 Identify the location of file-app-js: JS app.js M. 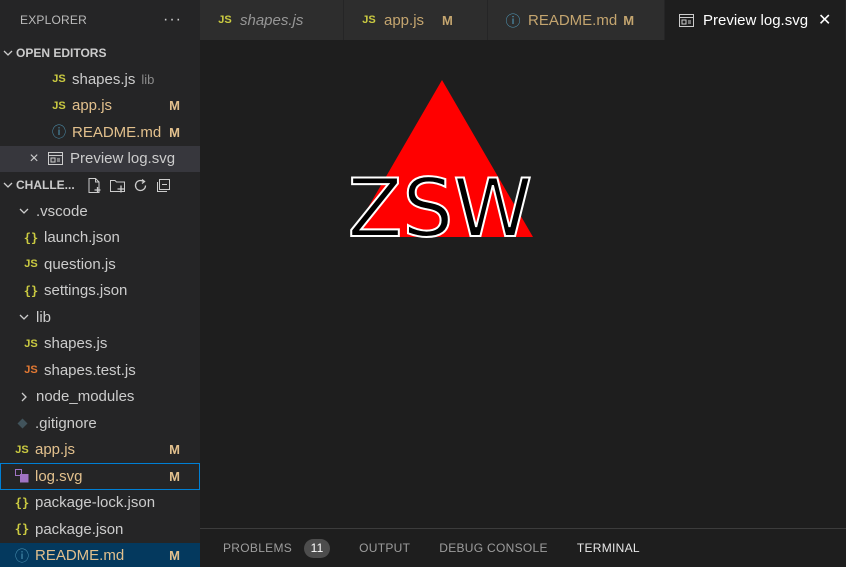
(100, 450).